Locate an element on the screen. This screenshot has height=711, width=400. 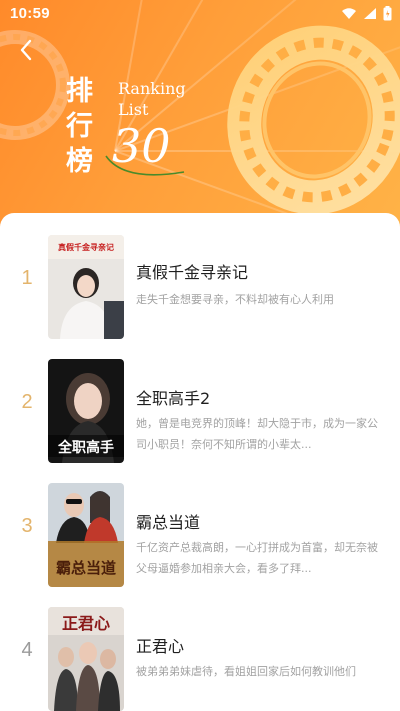
page-title-english: Ranking List is located at coordinates (152, 99).